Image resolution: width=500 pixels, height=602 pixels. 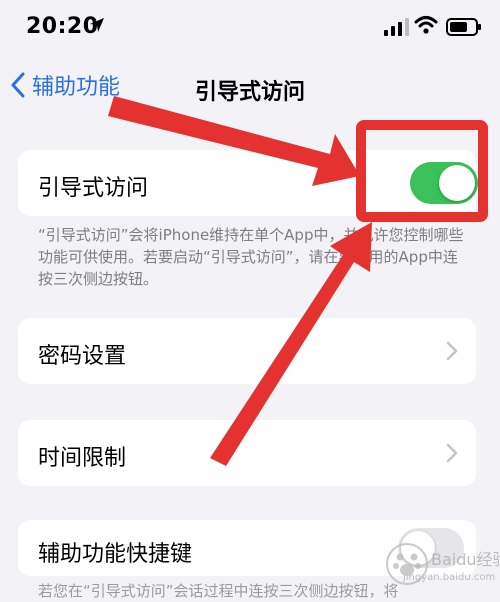 I want to click on time-limits-label: 时间限制, so click(x=82, y=458).